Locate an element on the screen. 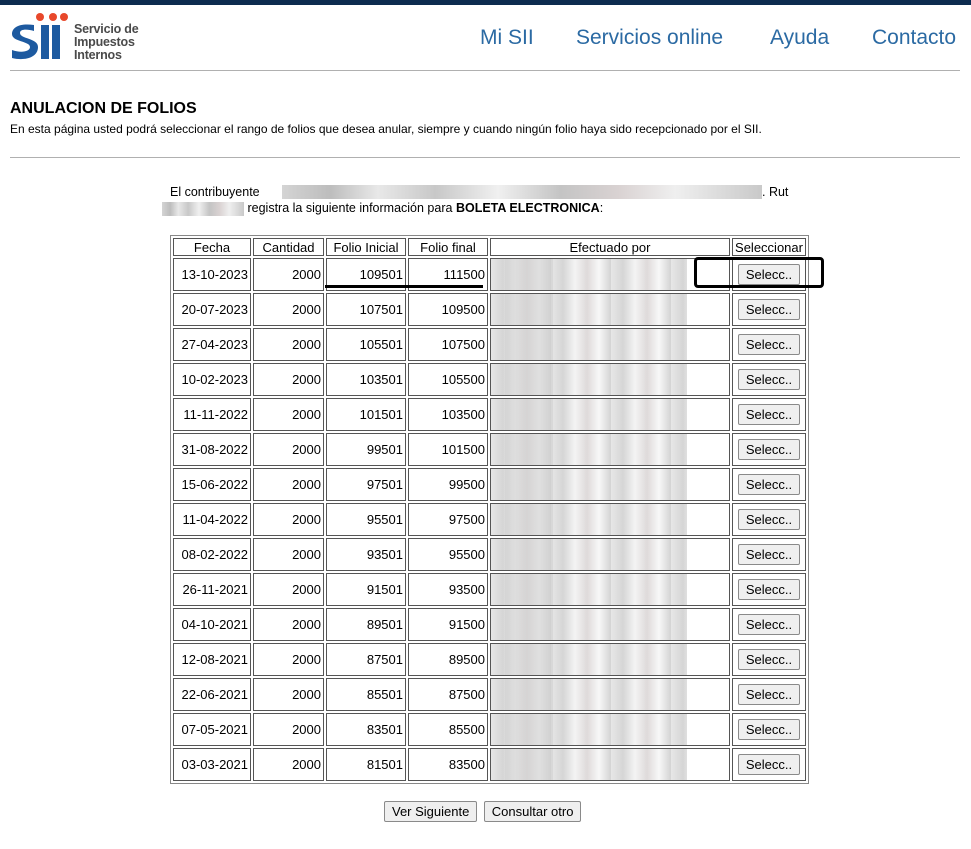 This screenshot has height=849, width=971. cell-folio-inicial: 107501 is located at coordinates (366, 309).